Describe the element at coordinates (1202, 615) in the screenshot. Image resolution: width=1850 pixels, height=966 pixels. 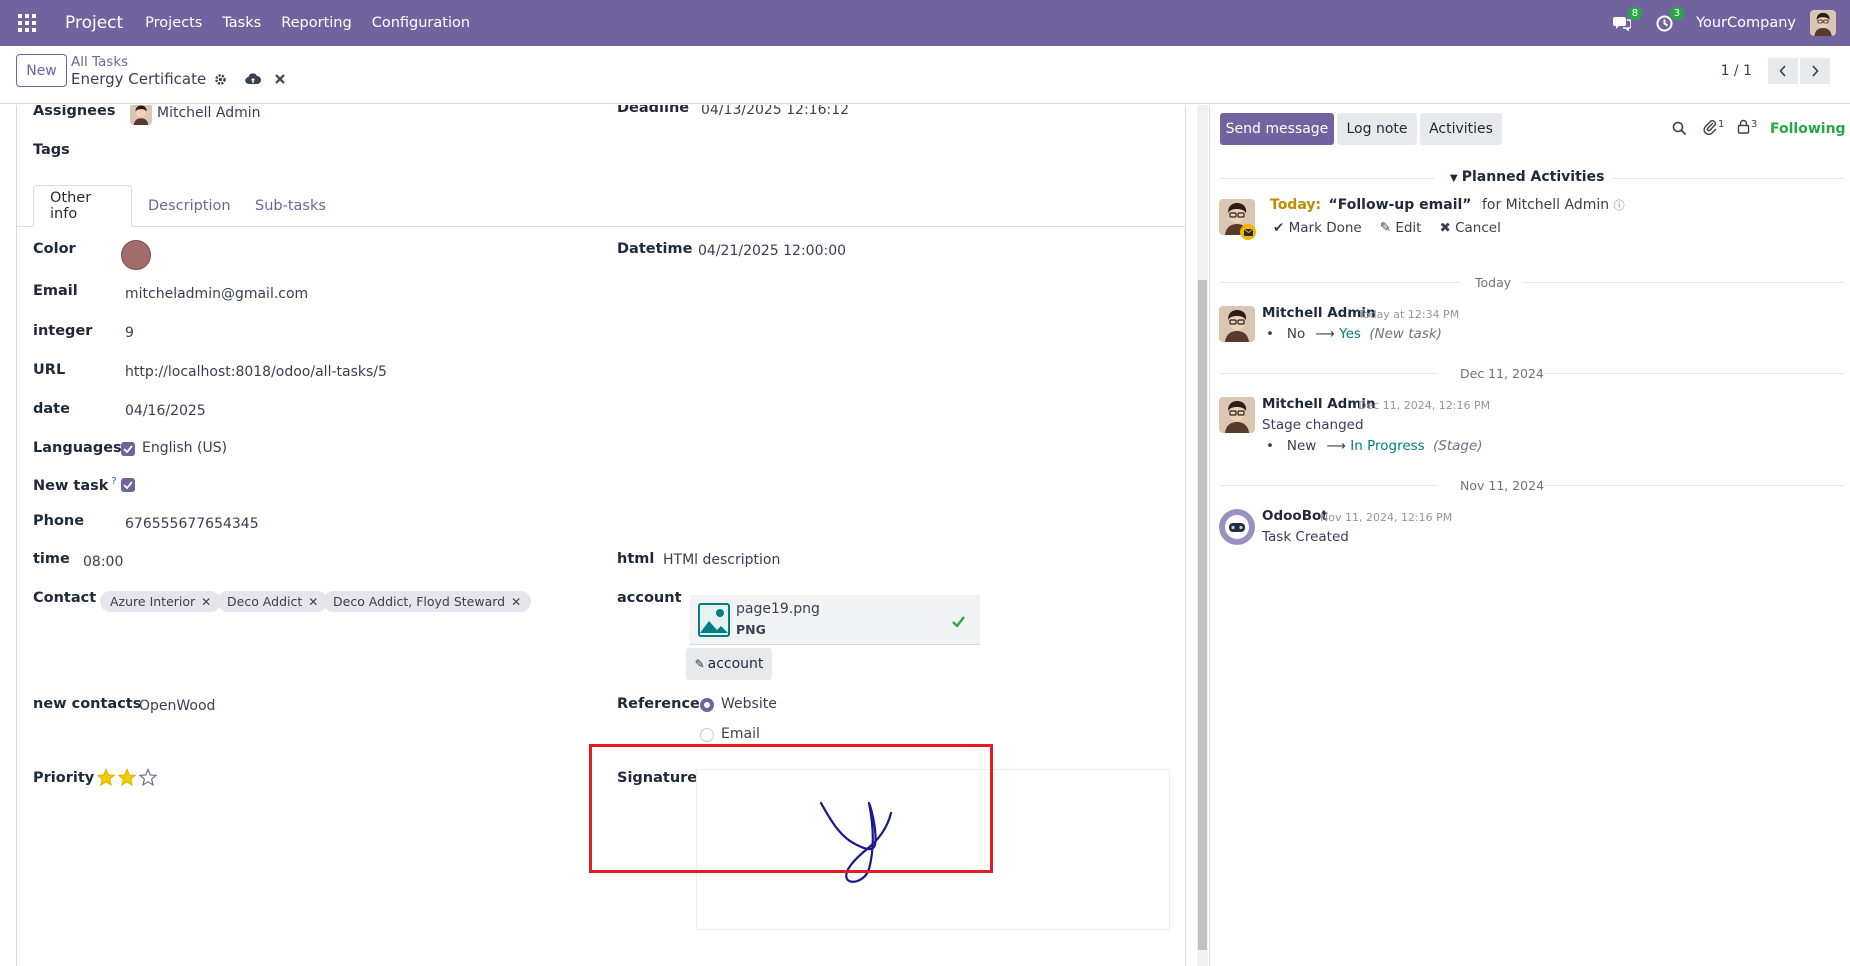
I see `scrollbar-thumb` at that location.